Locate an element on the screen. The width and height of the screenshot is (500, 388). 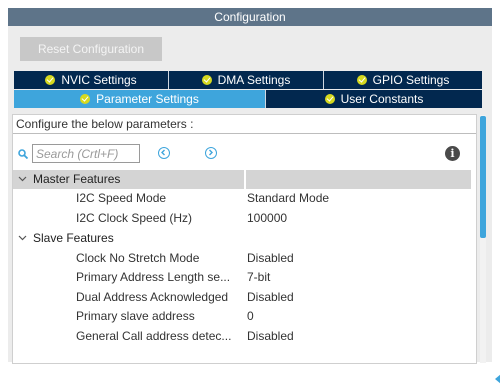
reset-configuration-button: Reset Configuration is located at coordinates (91, 49).